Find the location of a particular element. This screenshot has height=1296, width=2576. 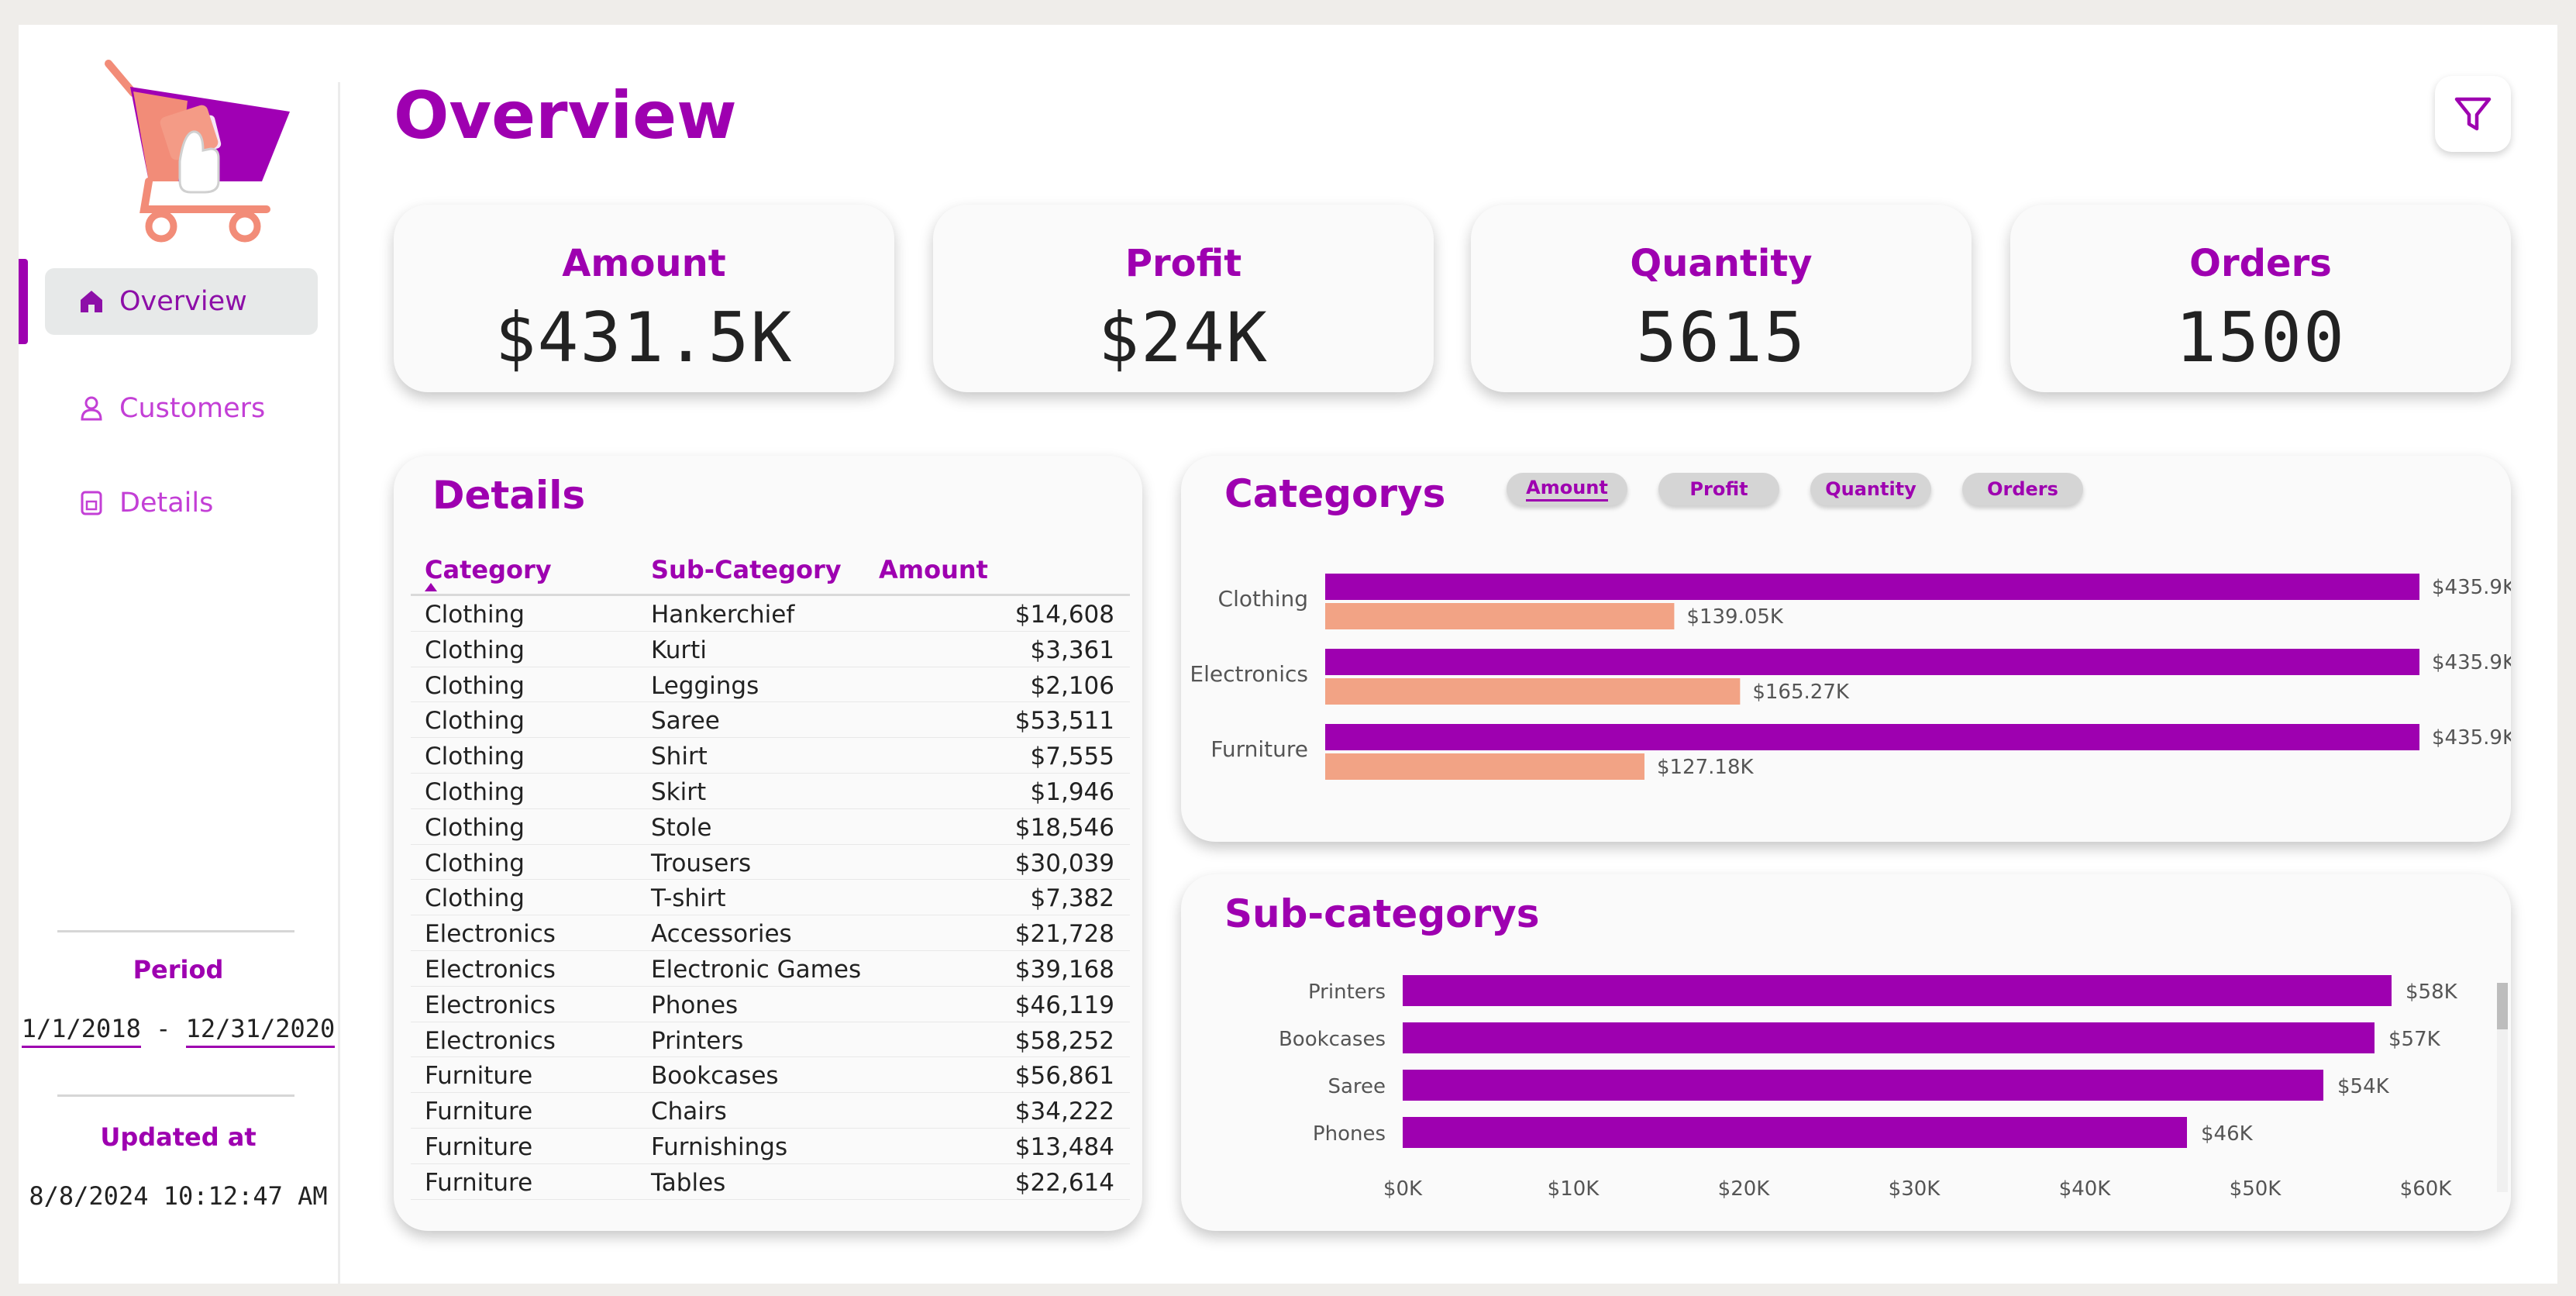

cell-amount: $3,361 is located at coordinates (1072, 650).